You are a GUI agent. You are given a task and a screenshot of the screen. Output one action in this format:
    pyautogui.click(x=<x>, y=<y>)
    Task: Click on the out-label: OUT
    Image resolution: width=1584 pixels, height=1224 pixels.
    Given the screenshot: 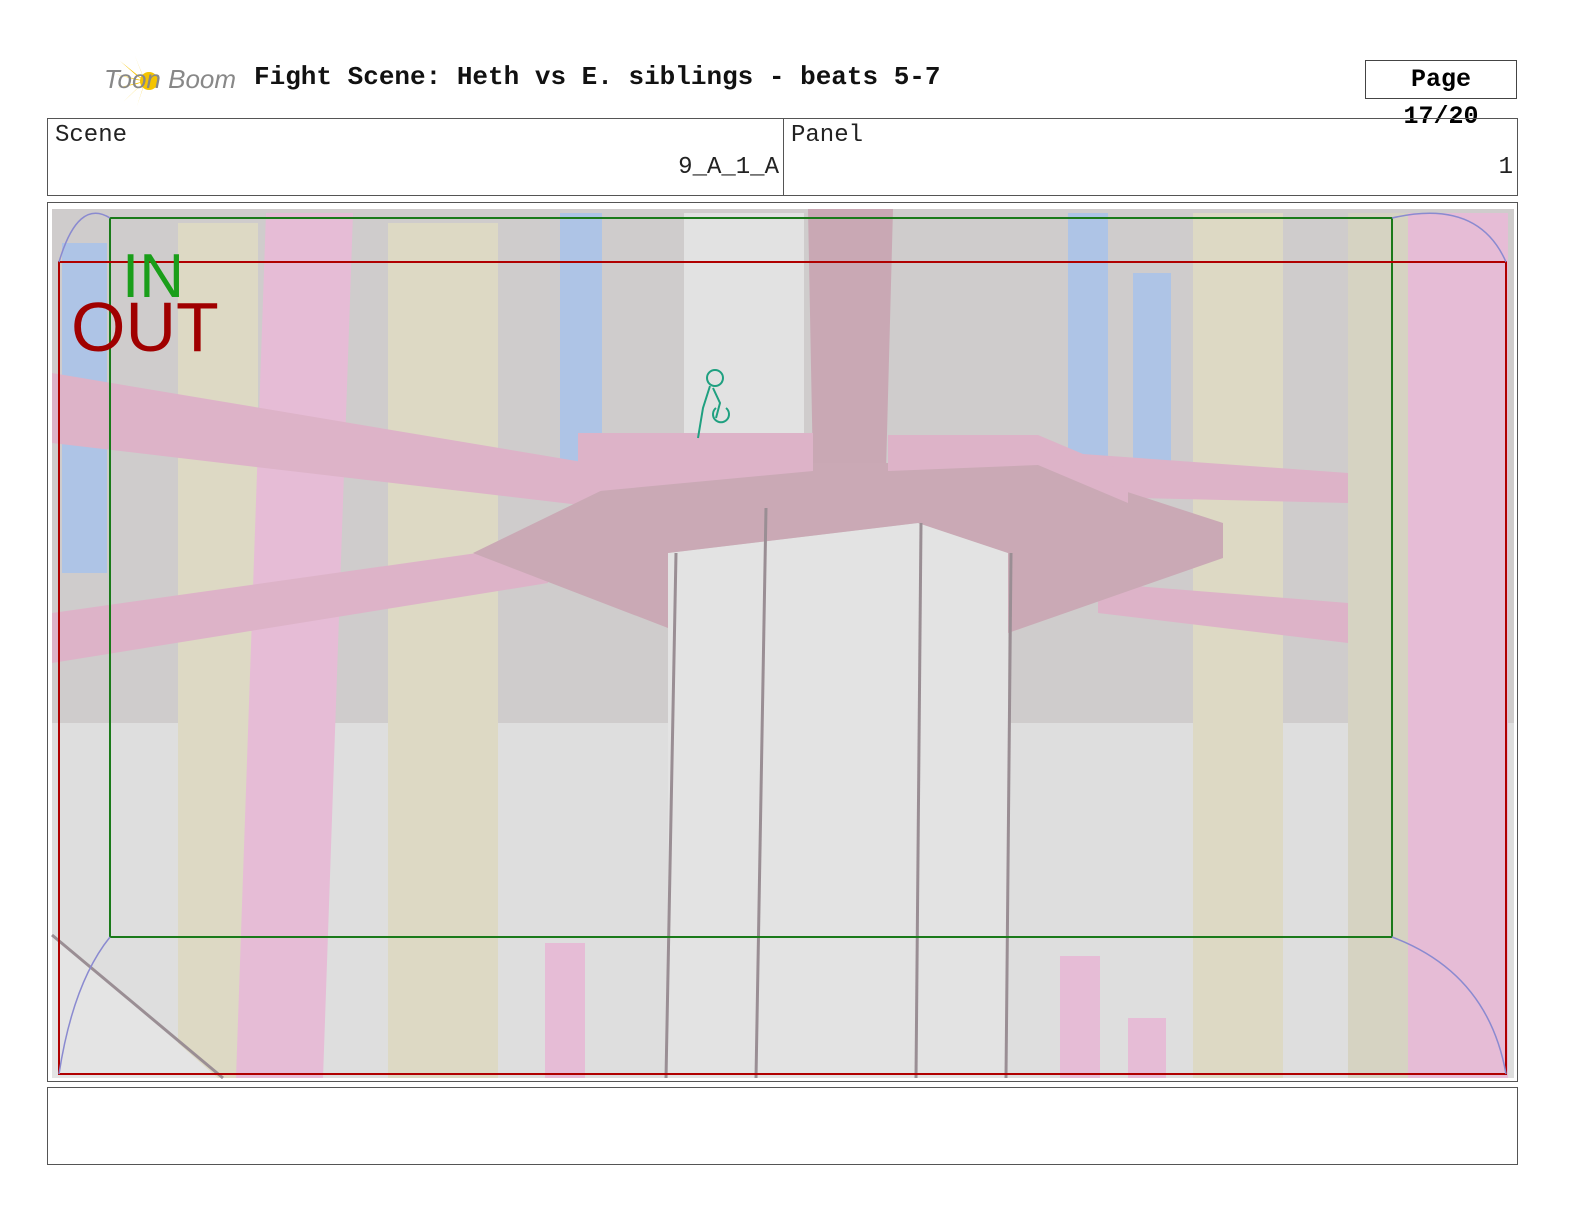 What is the action you would take?
    pyautogui.click(x=145, y=327)
    